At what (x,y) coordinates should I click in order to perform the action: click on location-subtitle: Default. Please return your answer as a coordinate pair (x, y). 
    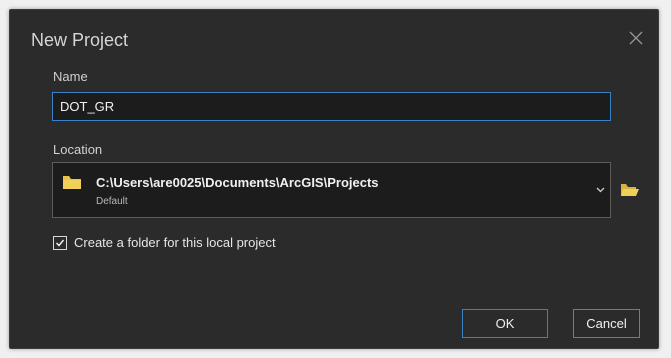
    Looking at the image, I should click on (112, 201).